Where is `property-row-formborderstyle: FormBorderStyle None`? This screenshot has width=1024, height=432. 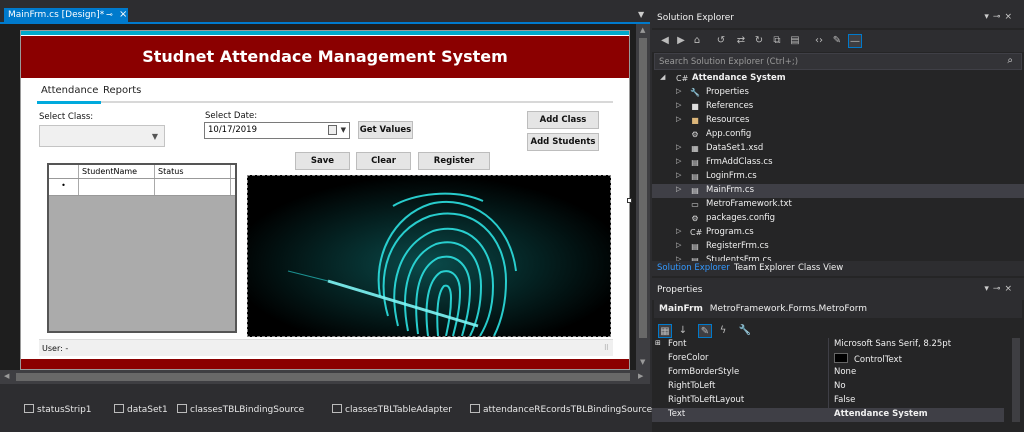
property-row-formborderstyle: FormBorderStyle None is located at coordinates (828, 373).